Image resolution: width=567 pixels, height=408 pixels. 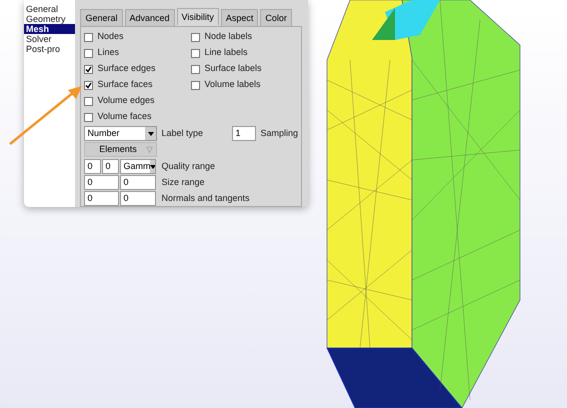 I want to click on checkbox-label: Volume edges, so click(x=126, y=101).